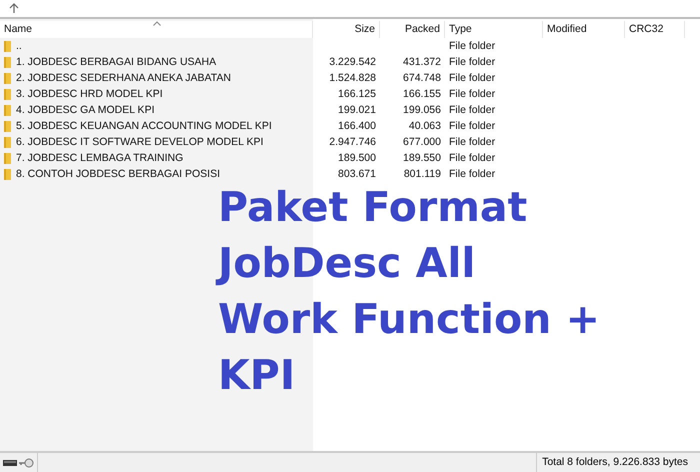 The image size is (700, 472). I want to click on file-name: 4. JOBDESC GA MODEL KPI, so click(85, 110).